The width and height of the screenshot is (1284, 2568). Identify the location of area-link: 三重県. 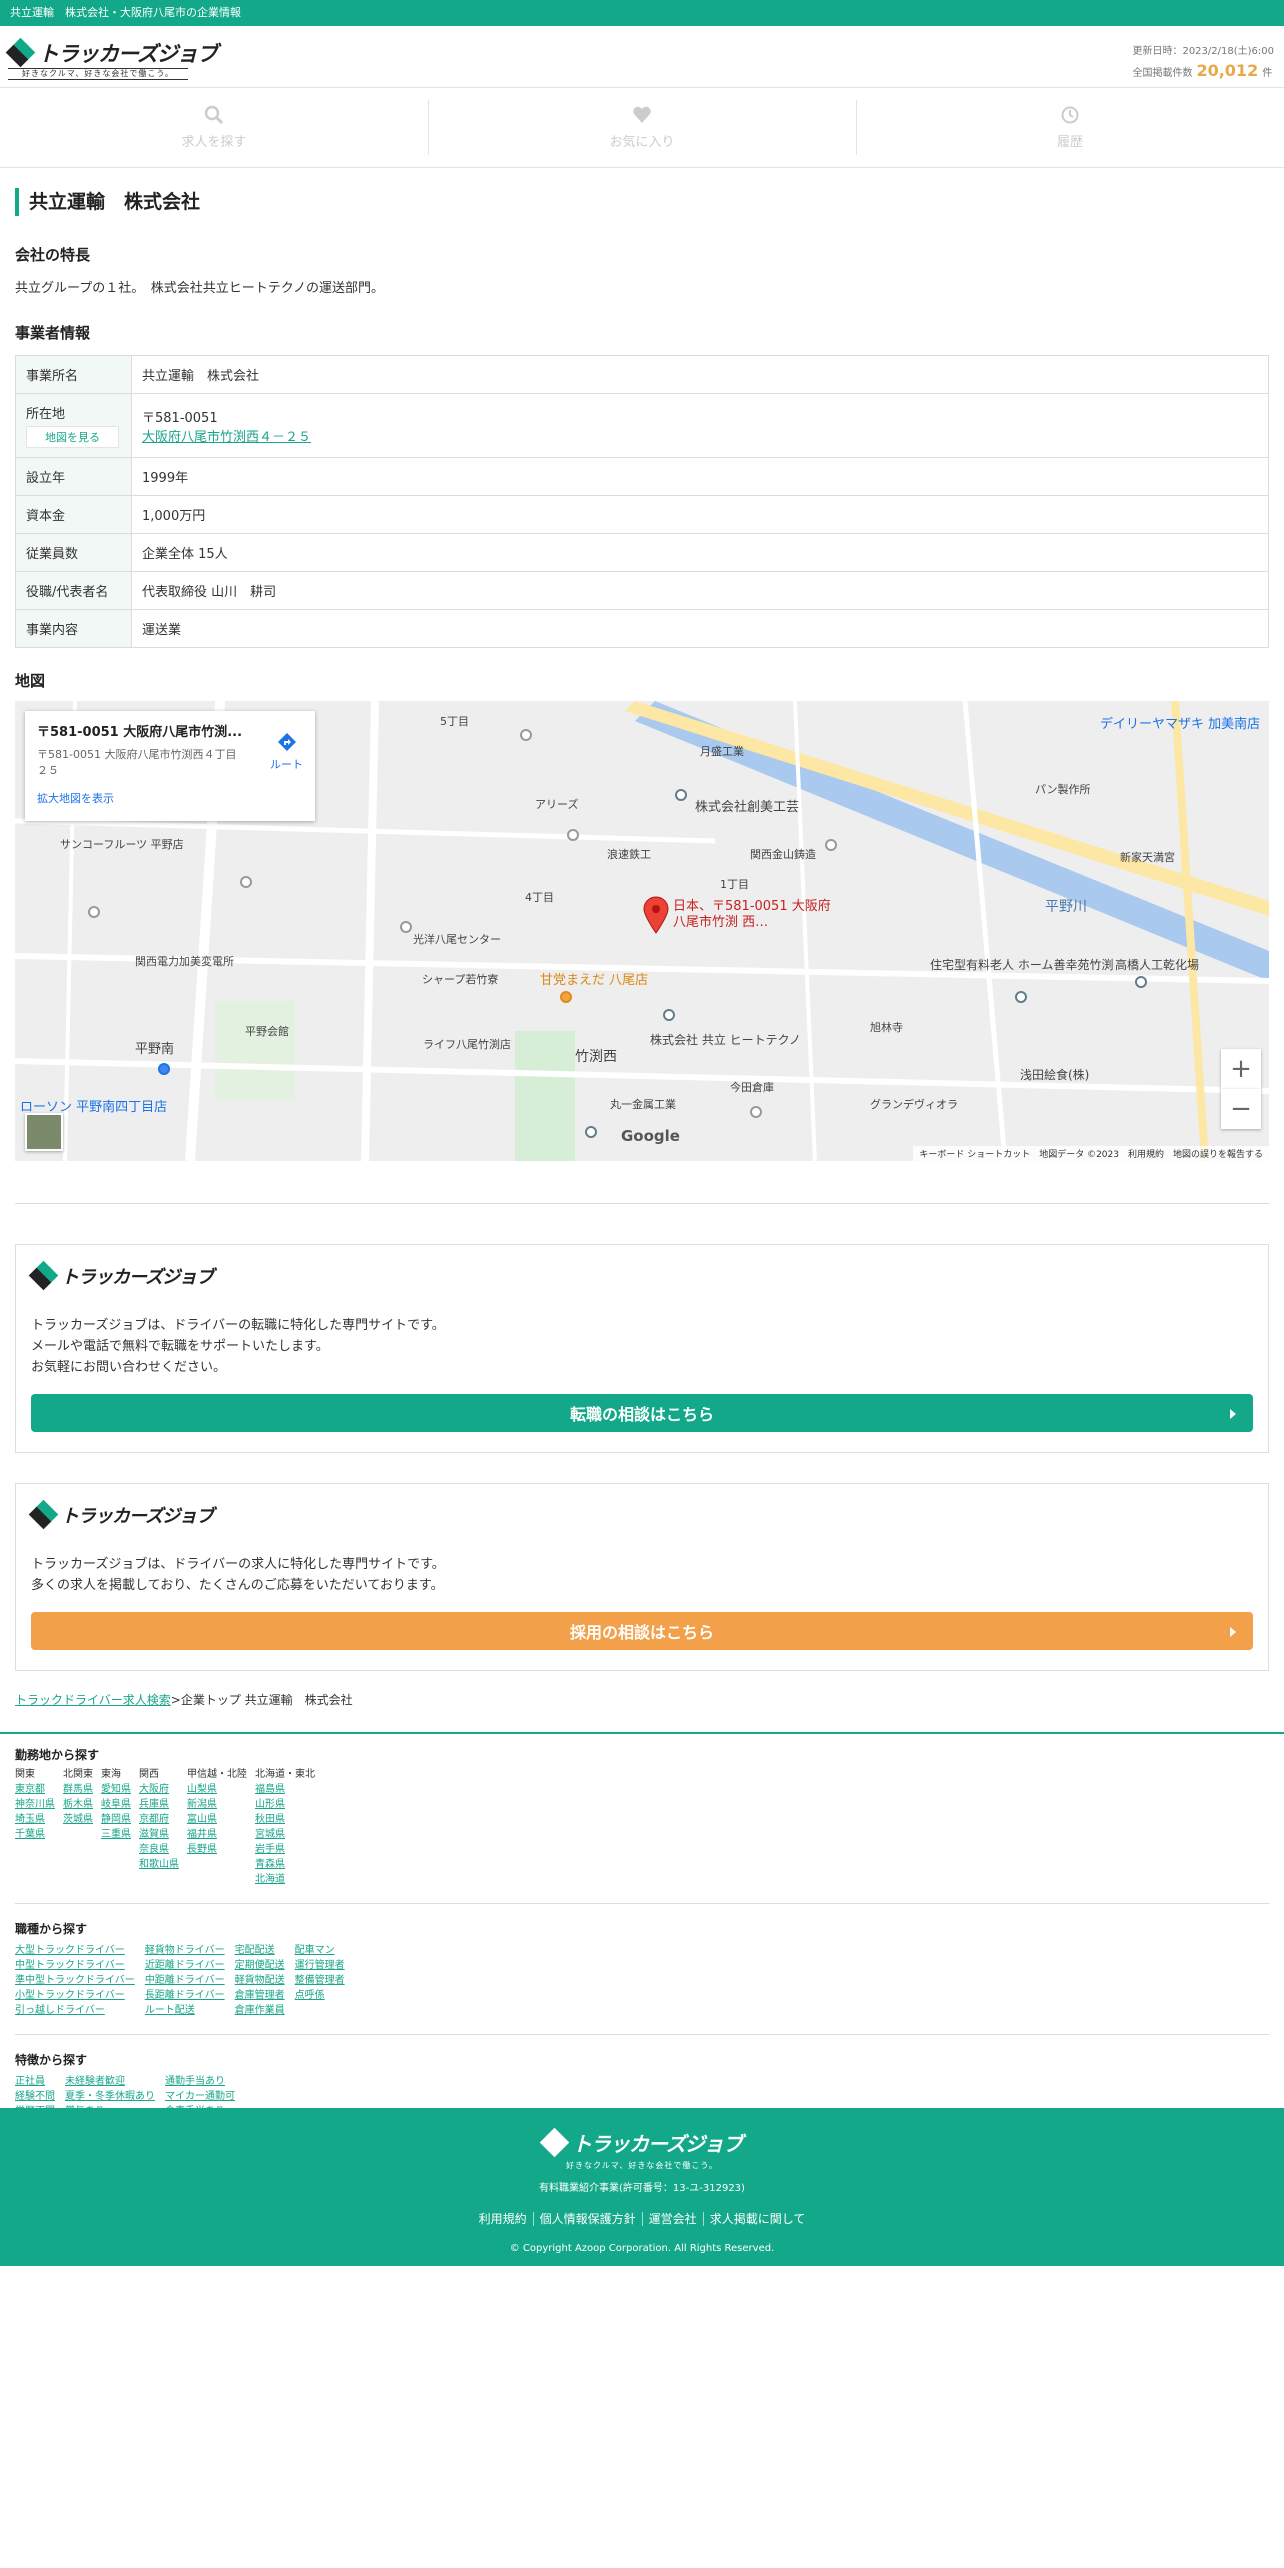
(116, 1834).